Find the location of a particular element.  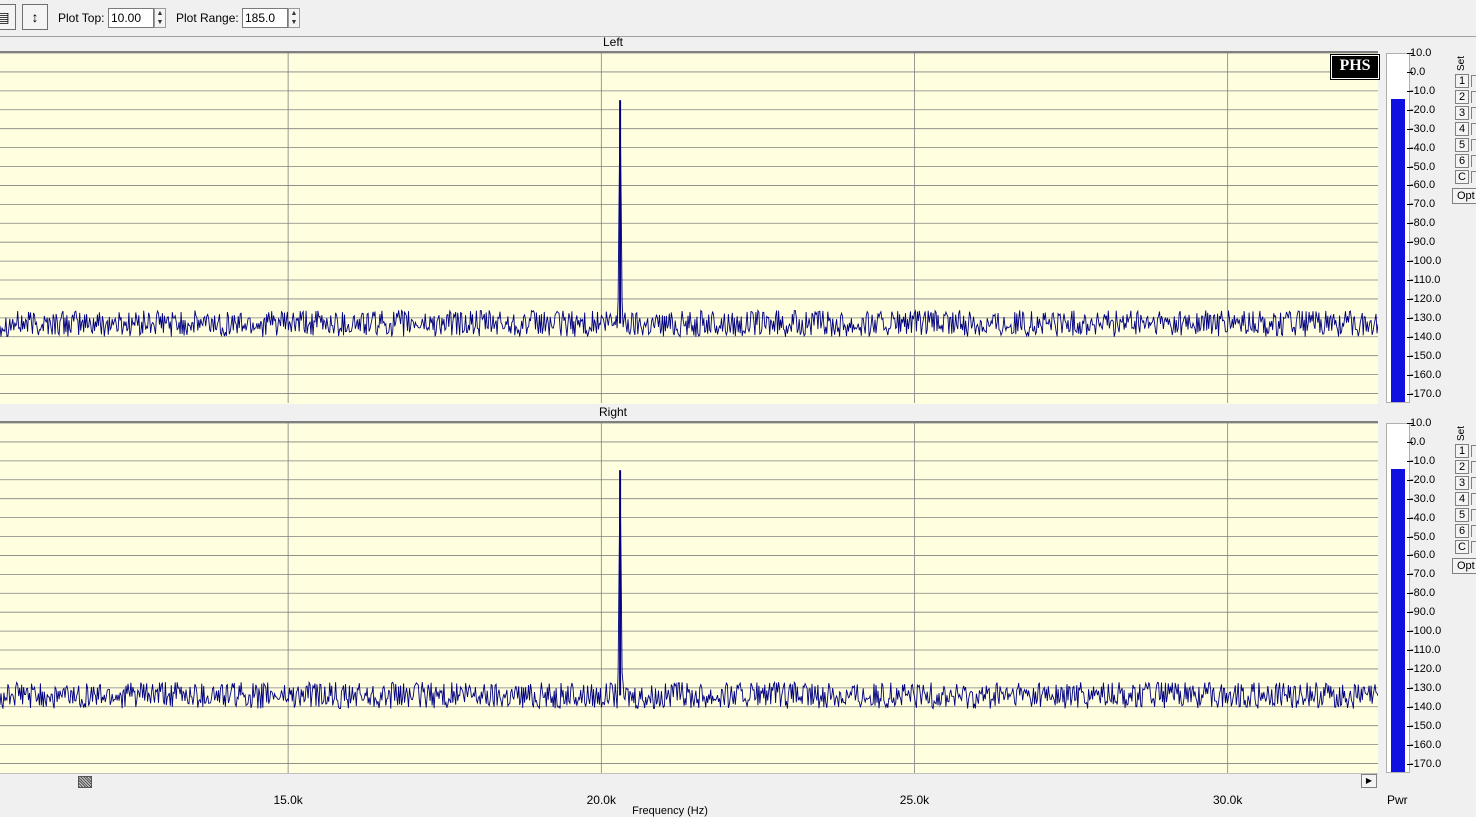

view-toggle-button: ▤ is located at coordinates (8, 17).